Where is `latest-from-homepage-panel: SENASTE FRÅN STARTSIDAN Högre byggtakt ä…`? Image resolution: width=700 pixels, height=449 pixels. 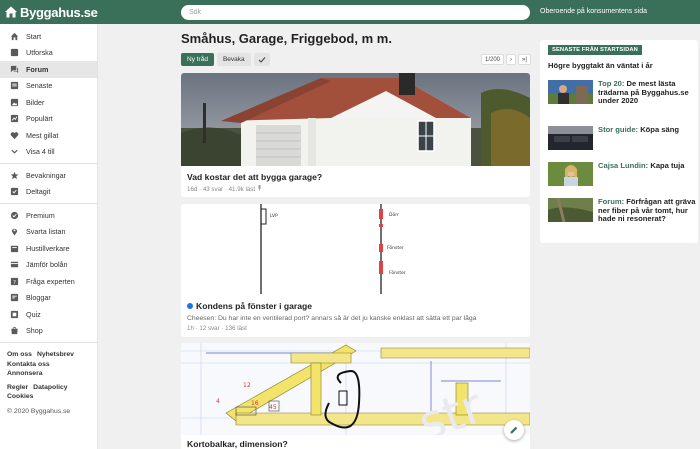 latest-from-homepage-panel: SENASTE FRÅN STARTSIDAN Högre byggtakt ä… is located at coordinates (619, 141).